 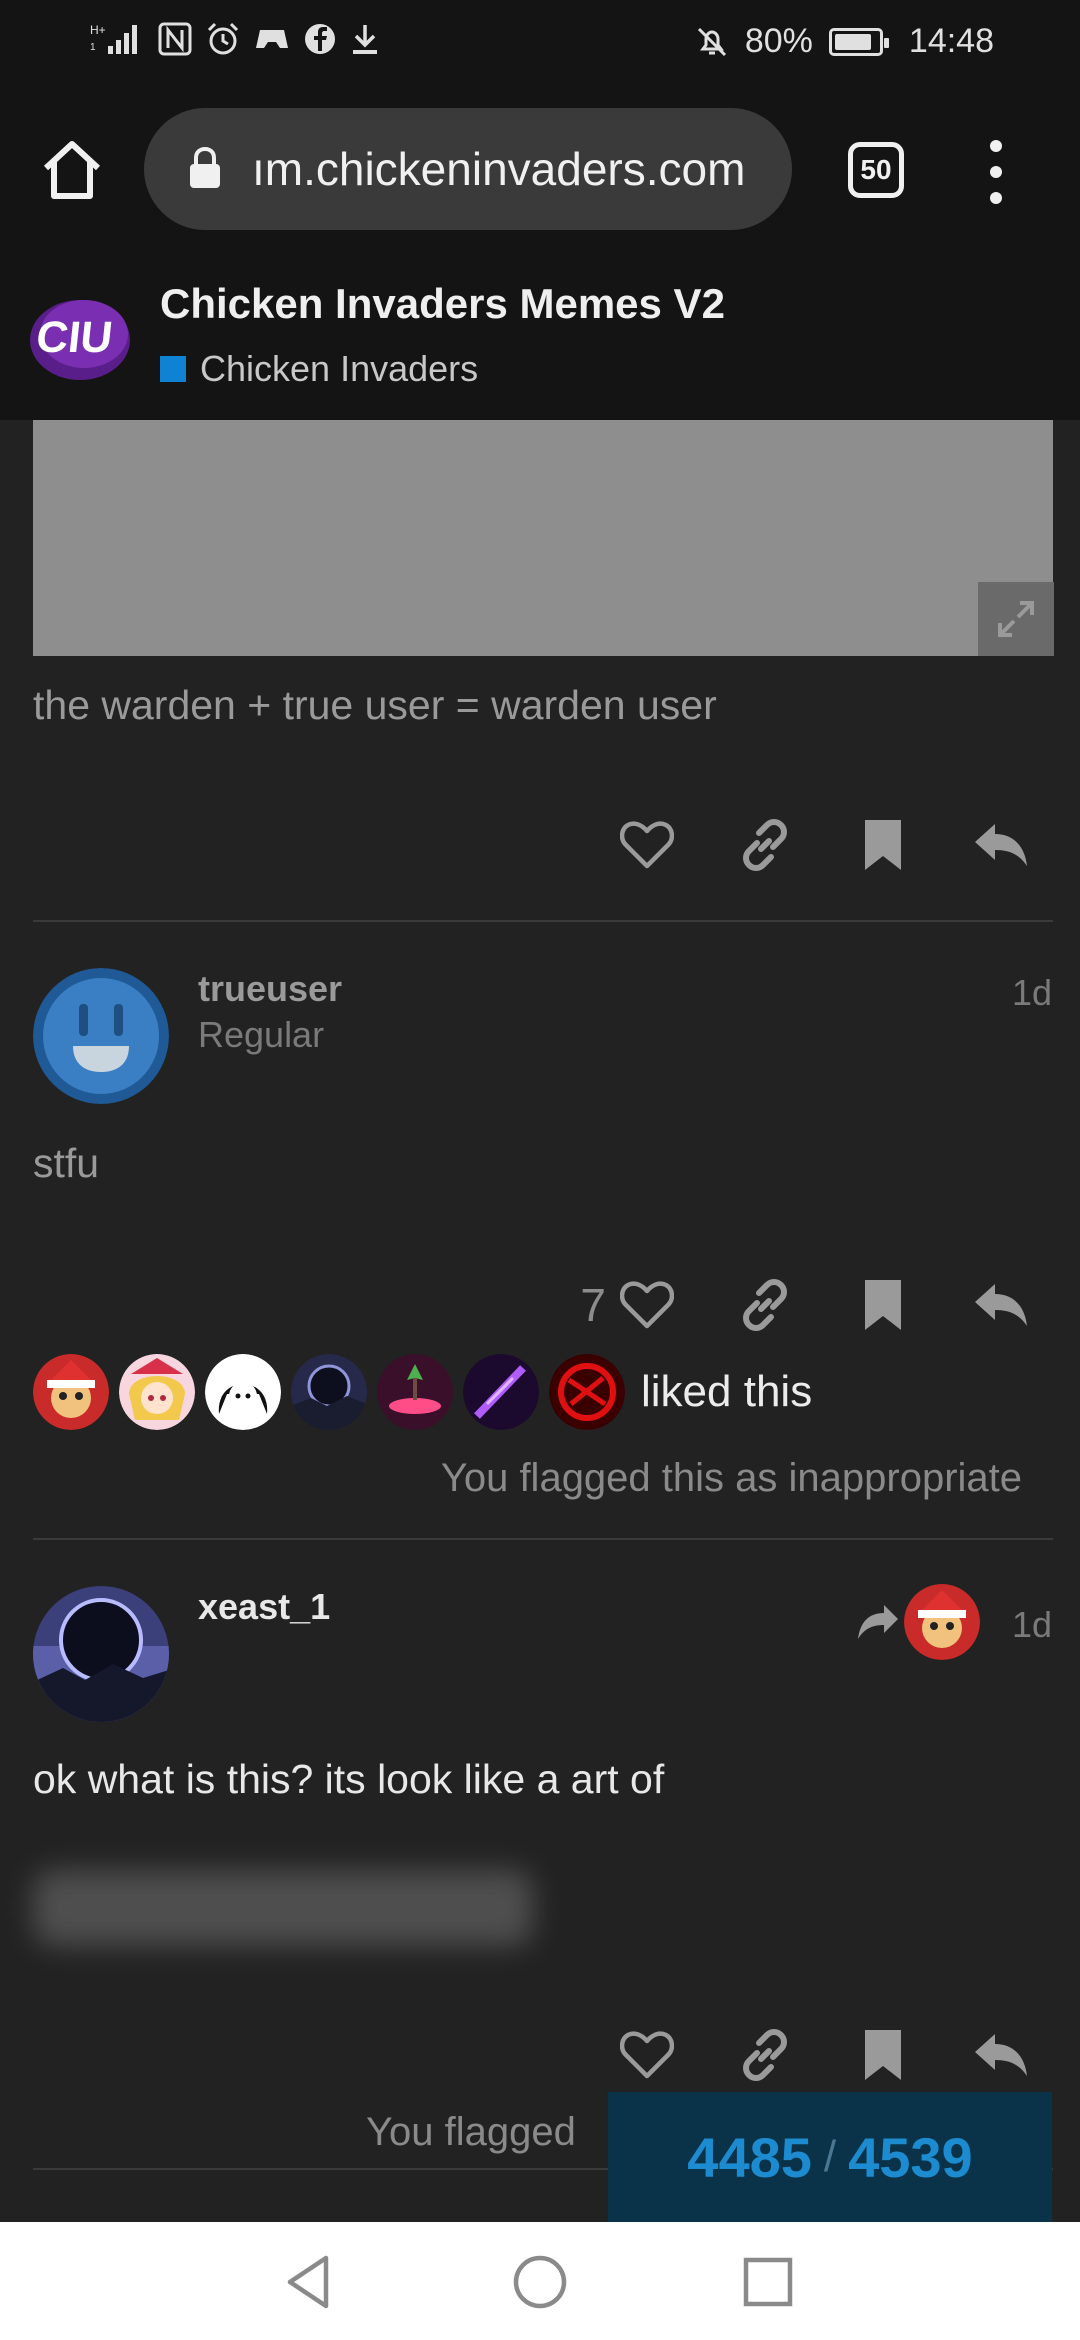 What do you see at coordinates (66, 1163) in the screenshot?
I see `post-text: stfu` at bounding box center [66, 1163].